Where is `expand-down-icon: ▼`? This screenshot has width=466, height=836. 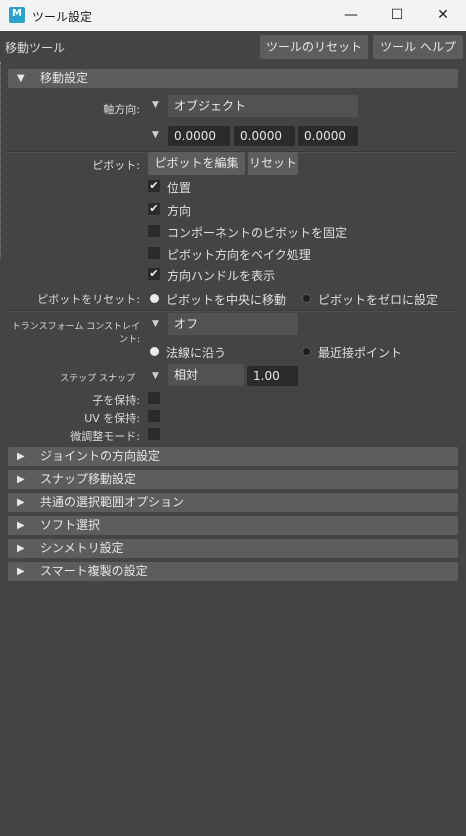 expand-down-icon: ▼ is located at coordinates (21, 78).